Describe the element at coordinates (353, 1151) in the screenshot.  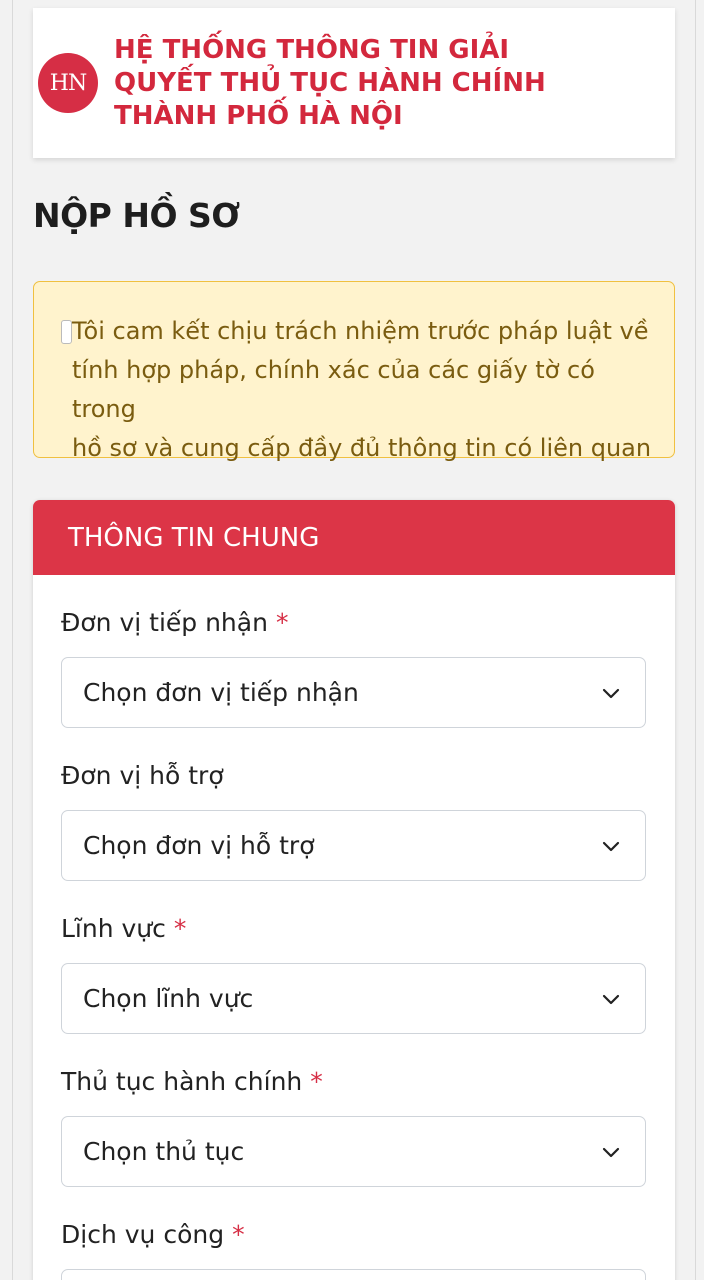
I see `procedure-select: Chọn thủ tục` at that location.